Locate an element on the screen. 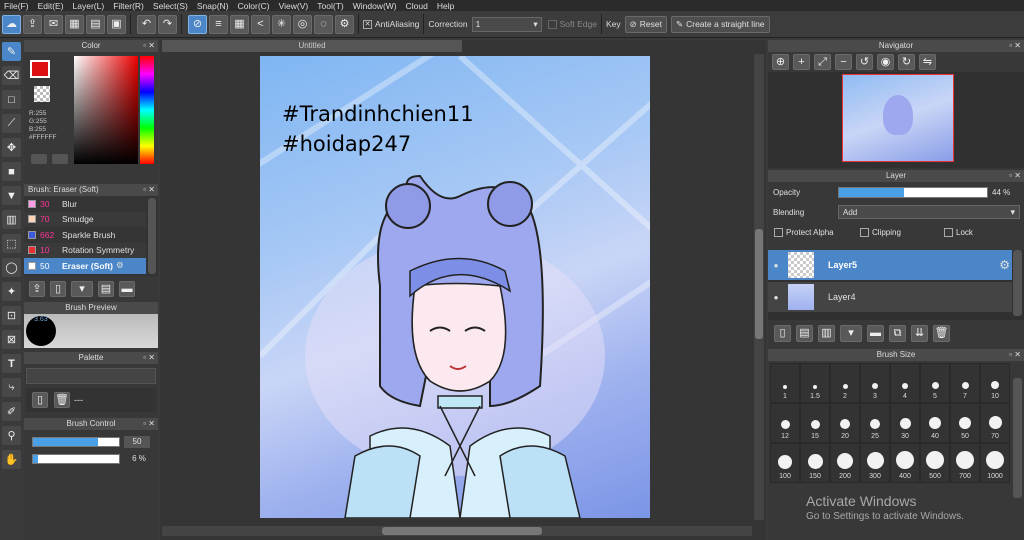 The image size is (1024, 540). duplicate-layer-icon: ⧉ is located at coordinates (897, 333).